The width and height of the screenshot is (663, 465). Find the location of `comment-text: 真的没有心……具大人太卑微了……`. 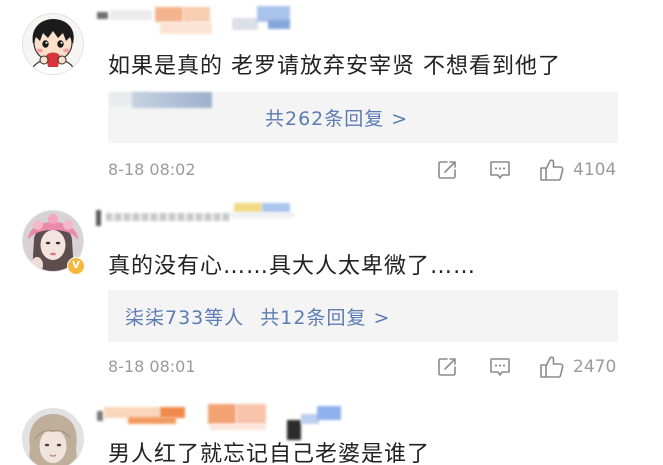

comment-text: 真的没有心……具大人太卑微了…… is located at coordinates (292, 266).